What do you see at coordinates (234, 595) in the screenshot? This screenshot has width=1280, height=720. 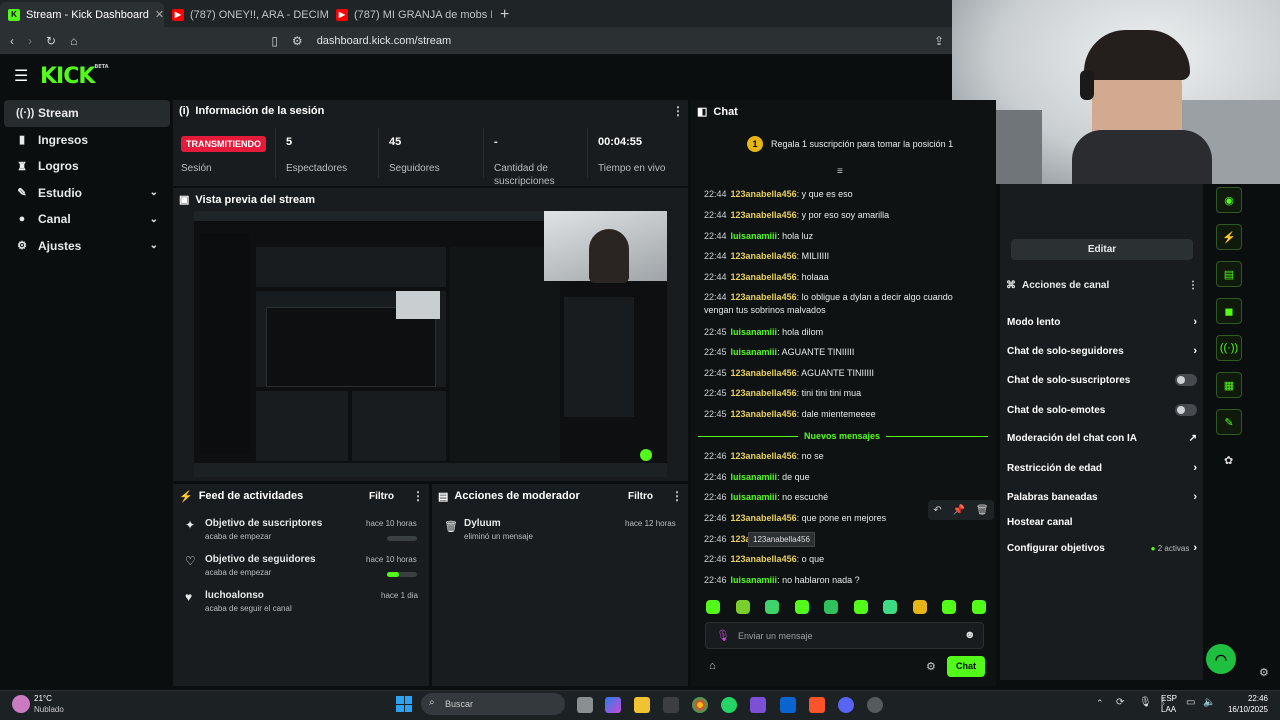 I see `feed-item-user: luchoalonso` at bounding box center [234, 595].